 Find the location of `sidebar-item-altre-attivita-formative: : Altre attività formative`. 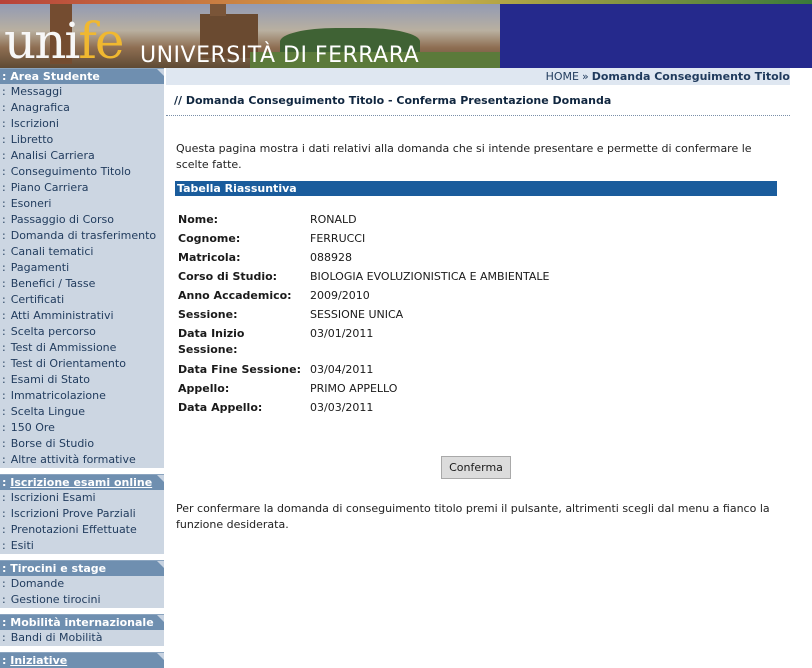

sidebar-item-altre-attivita-formative: : Altre attività formative is located at coordinates (82, 460).